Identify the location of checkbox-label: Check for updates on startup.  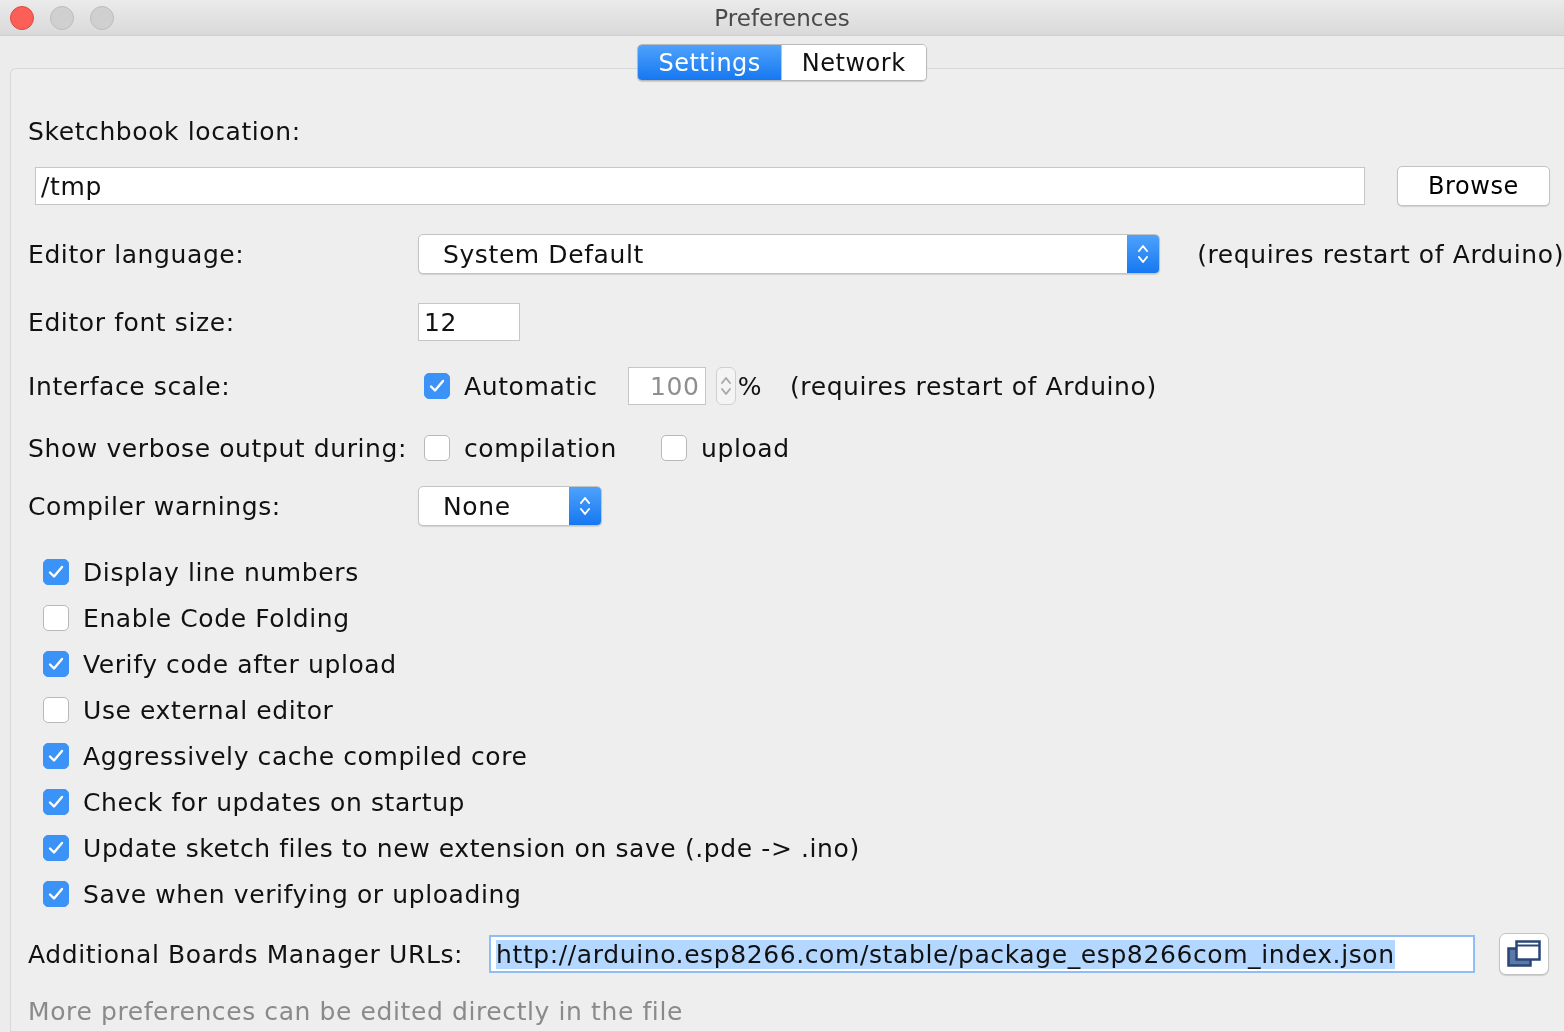
(274, 802).